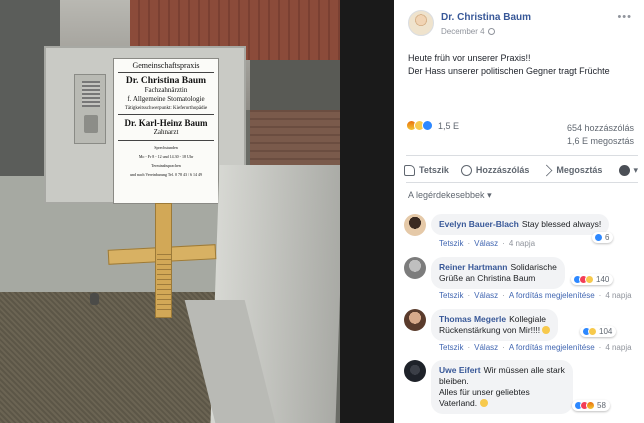 The image size is (644, 423). Describe the element at coordinates (166, 134) in the screenshot. I see `sign-doctor2-title: Zahnarzt` at that location.